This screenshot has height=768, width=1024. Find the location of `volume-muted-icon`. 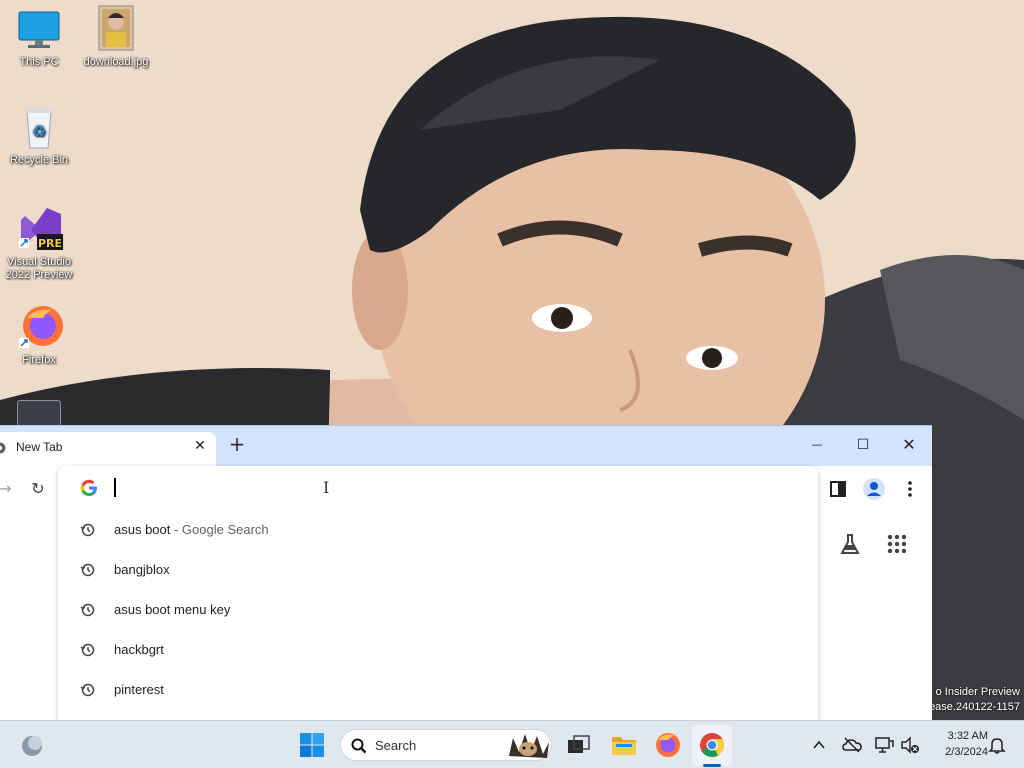

volume-muted-icon is located at coordinates (910, 745).